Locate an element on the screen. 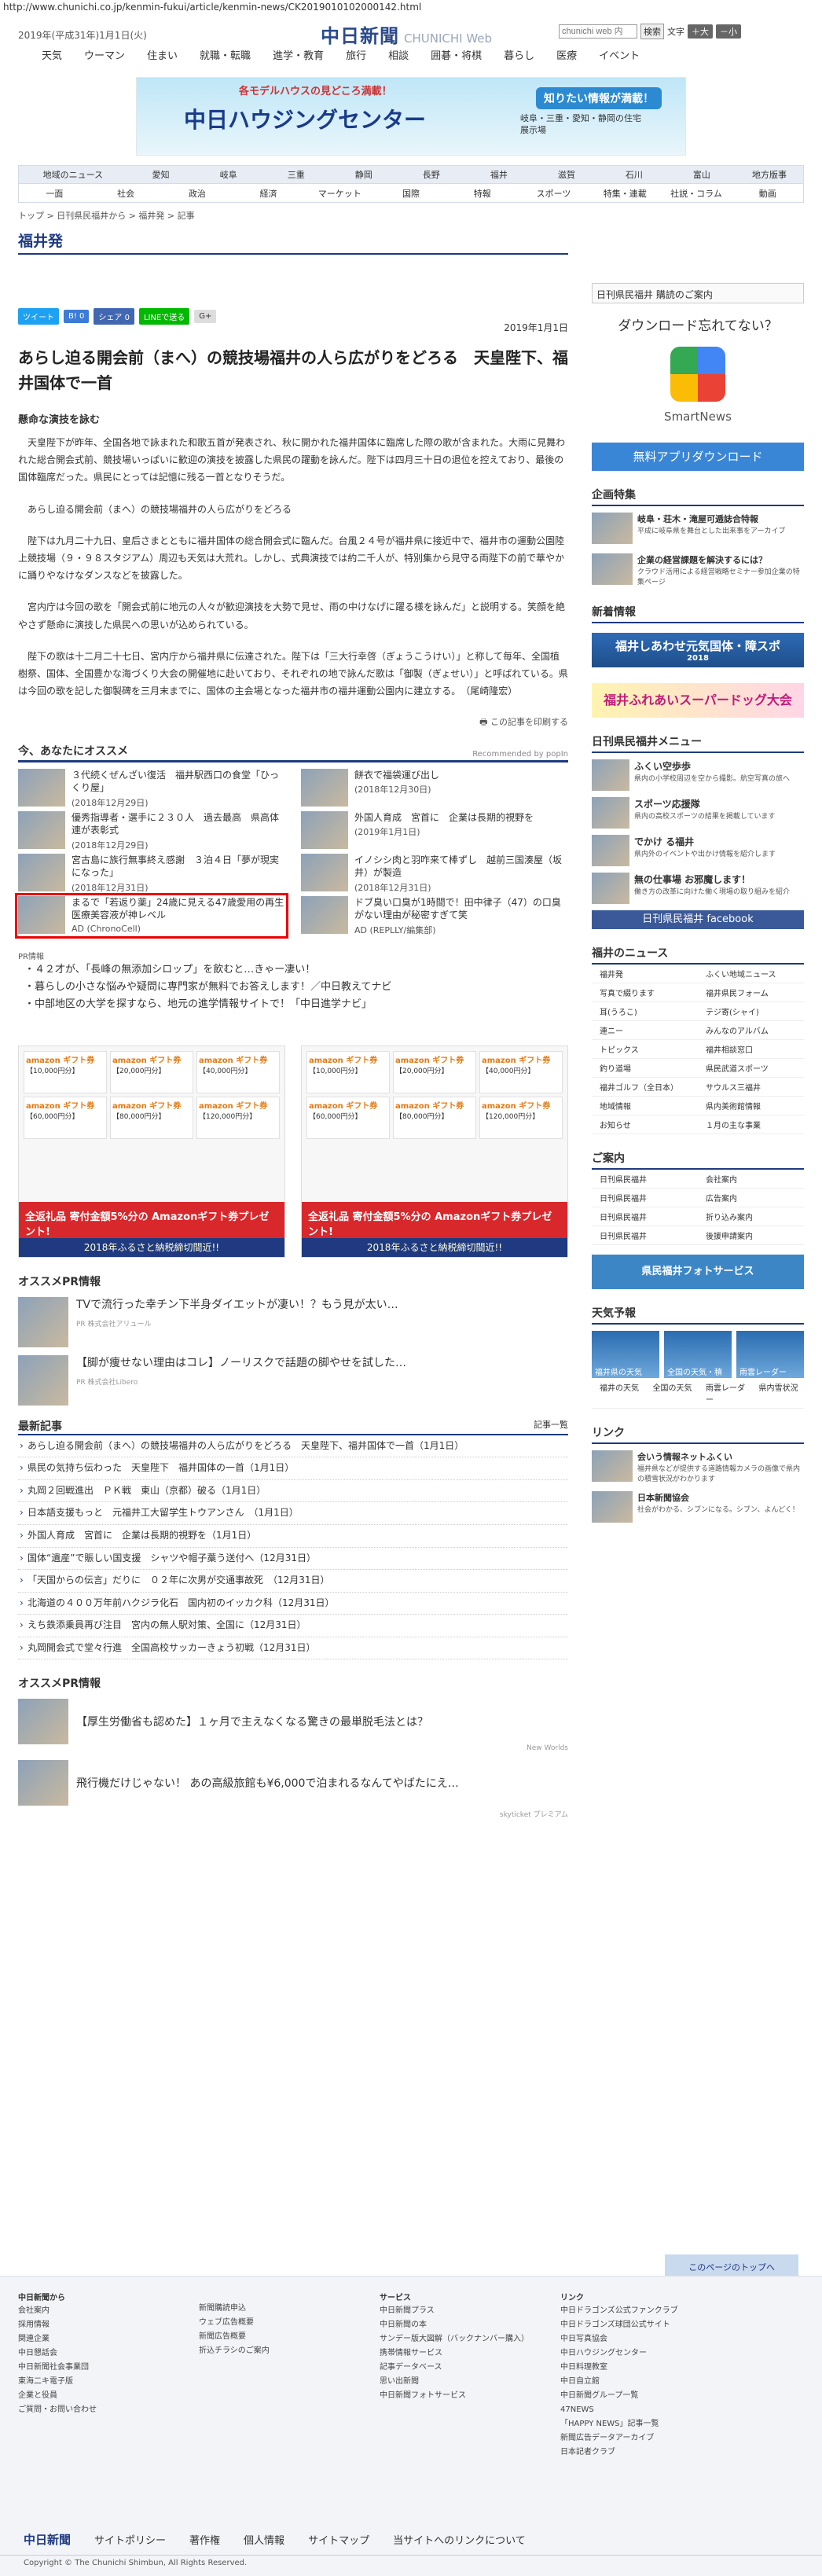  fukui-news-link: 福井相談窓口 is located at coordinates (751, 1049).